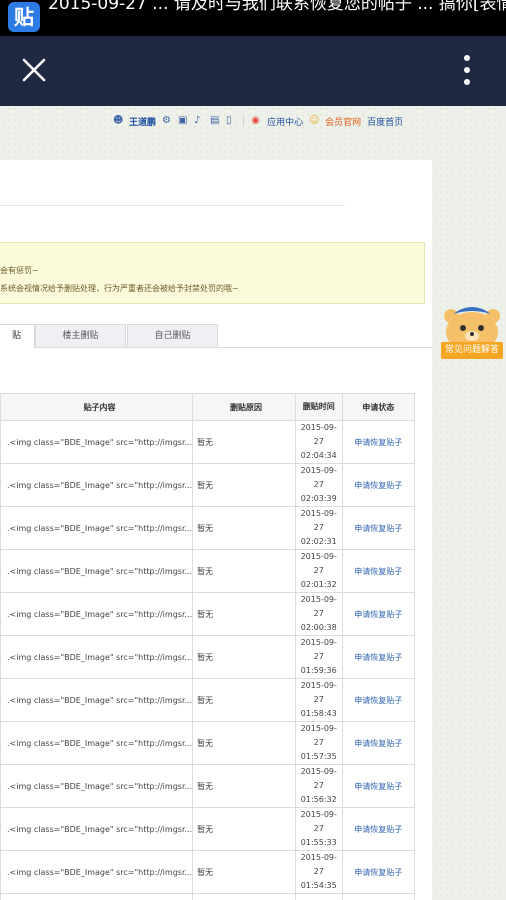  Describe the element at coordinates (318, 485) in the screenshot. I see `delete-time-cell: 2015-09-27 02:03:39` at that location.